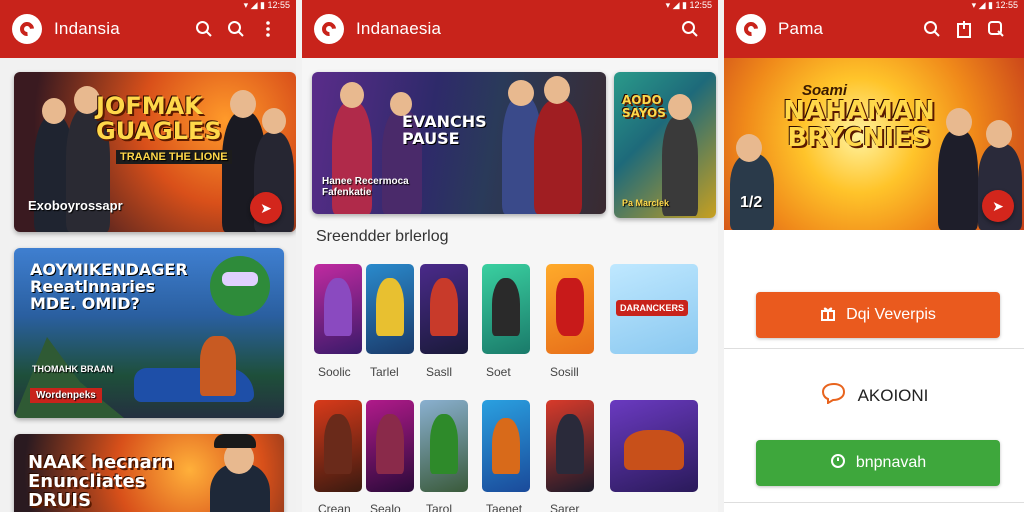 The width and height of the screenshot is (1024, 512). What do you see at coordinates (87, 28) in the screenshot?
I see `app-title: Indansia` at bounding box center [87, 28].